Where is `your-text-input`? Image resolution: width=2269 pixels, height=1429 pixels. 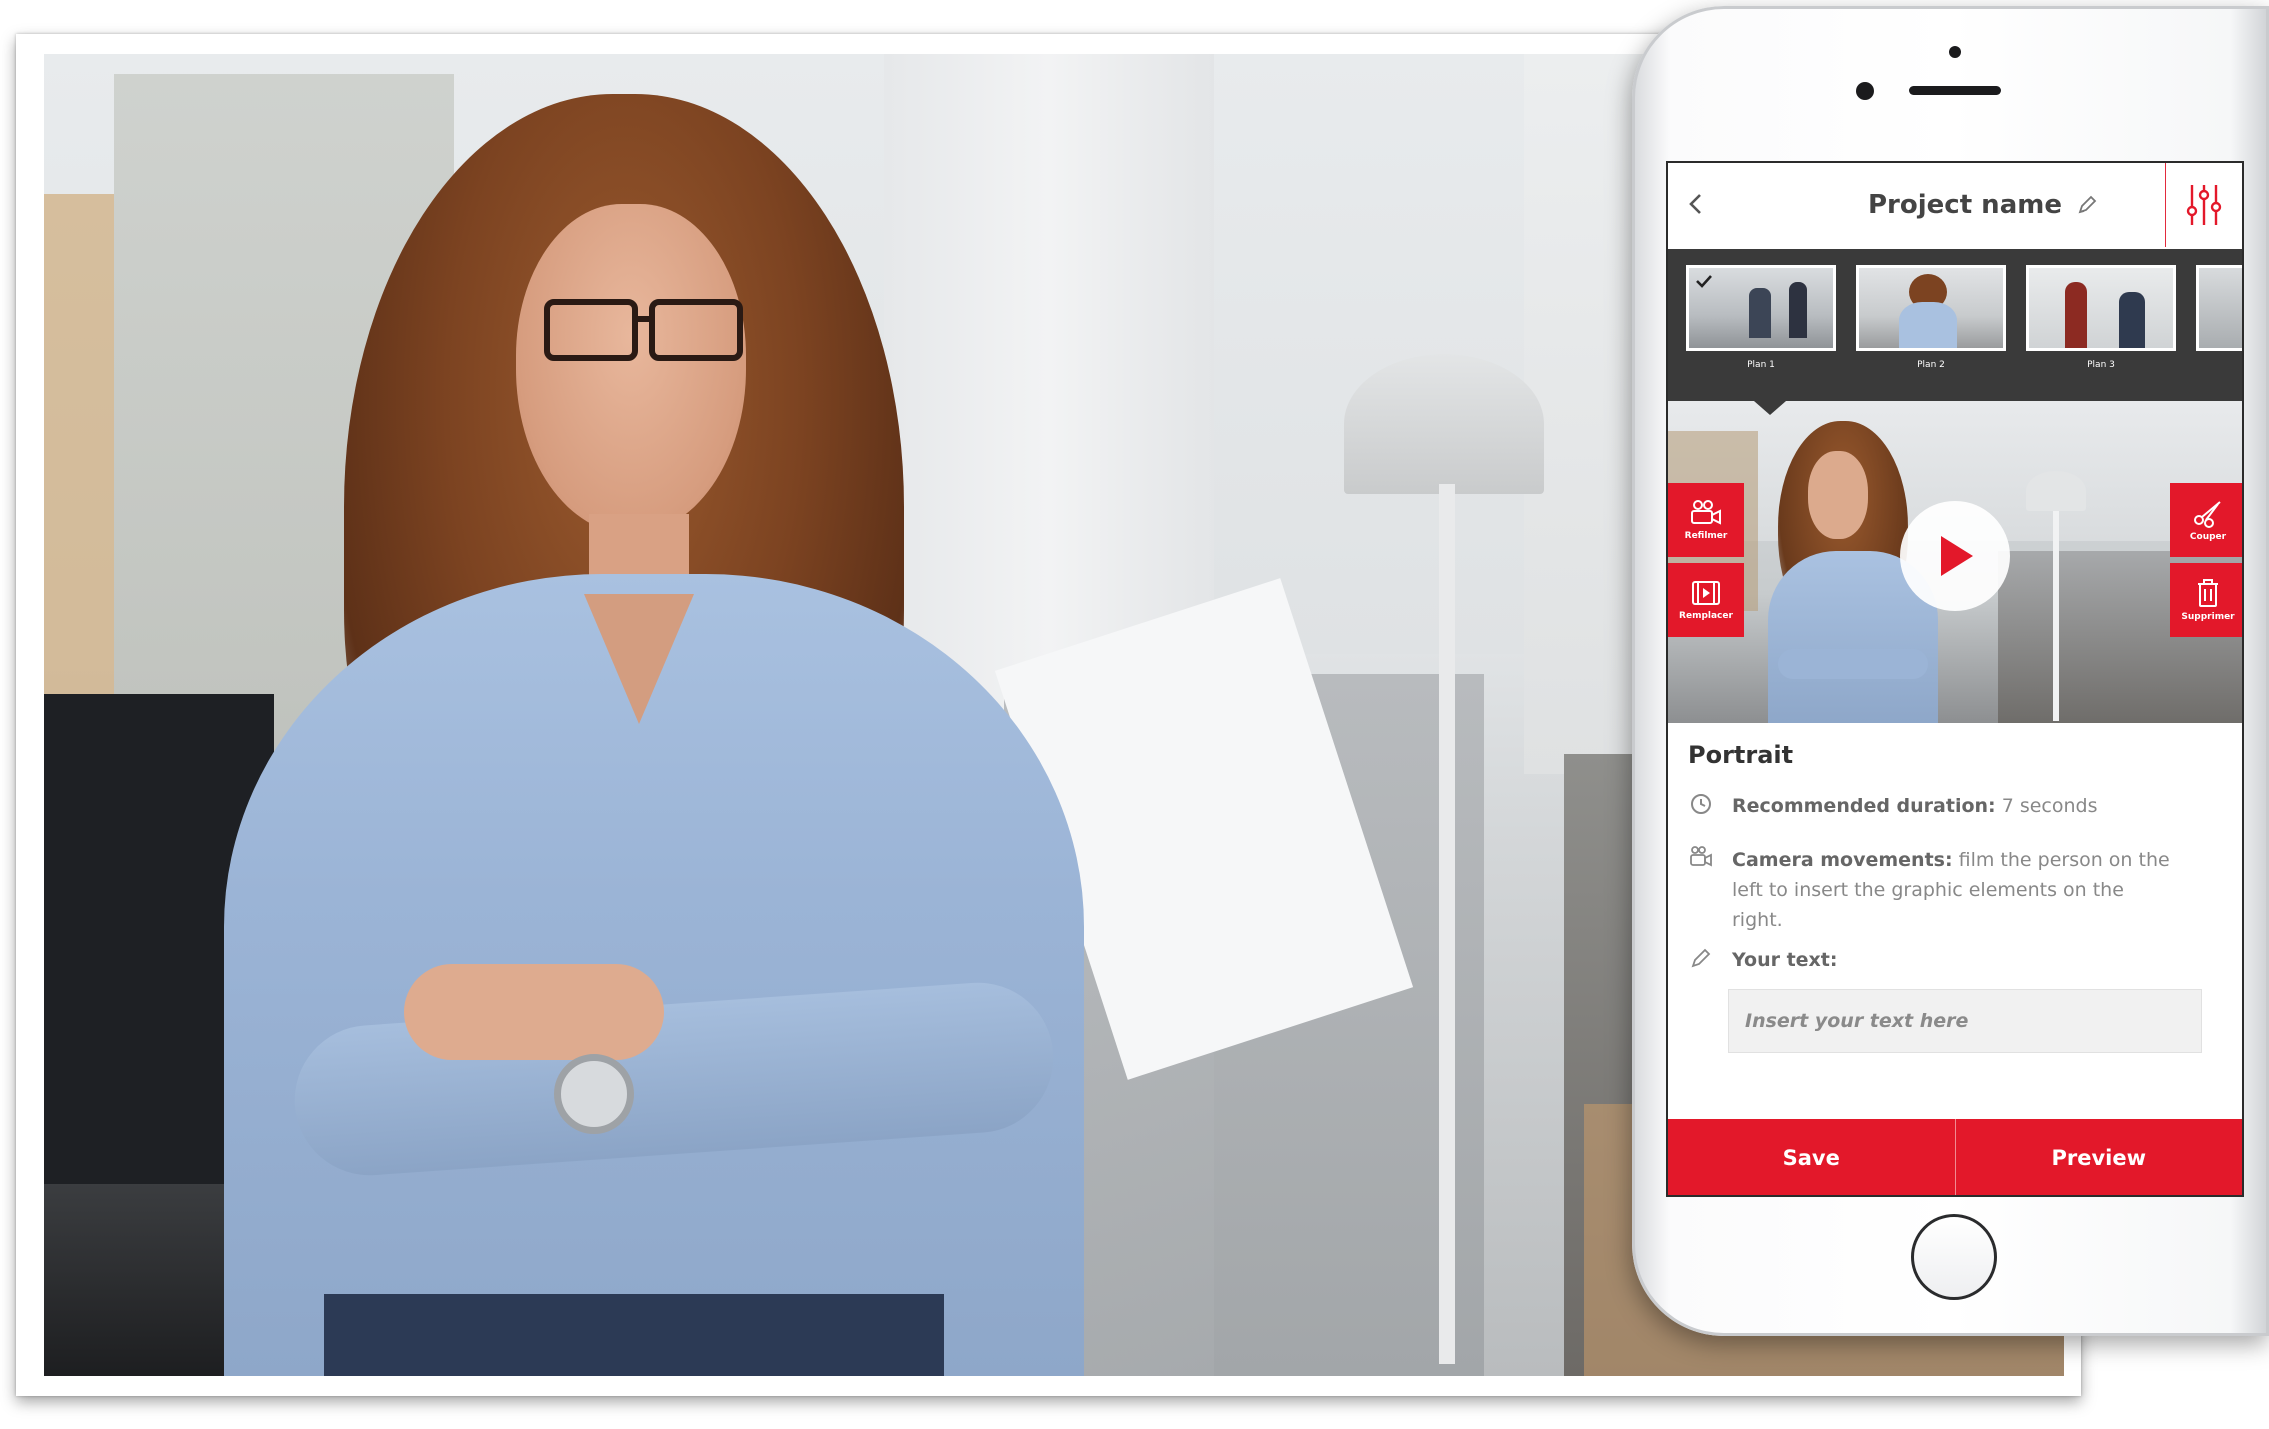 your-text-input is located at coordinates (1965, 1021).